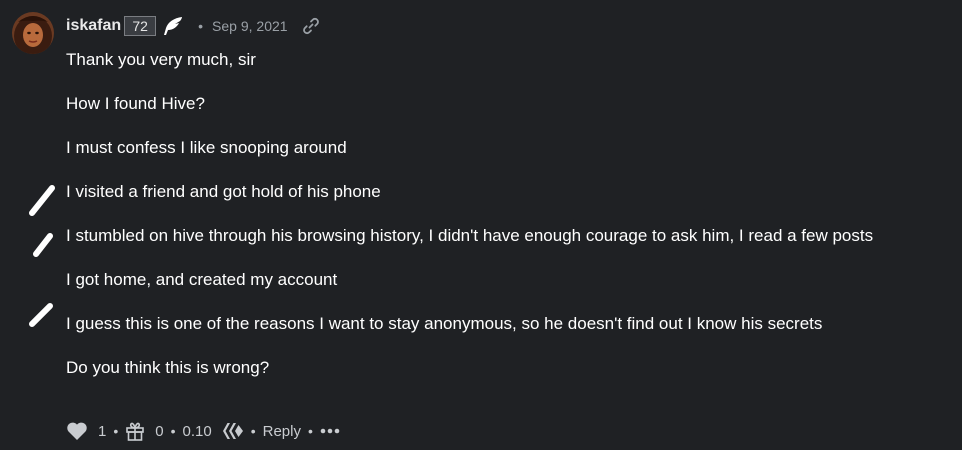 The image size is (962, 450). What do you see at coordinates (173, 26) in the screenshot?
I see `feather-icon` at bounding box center [173, 26].